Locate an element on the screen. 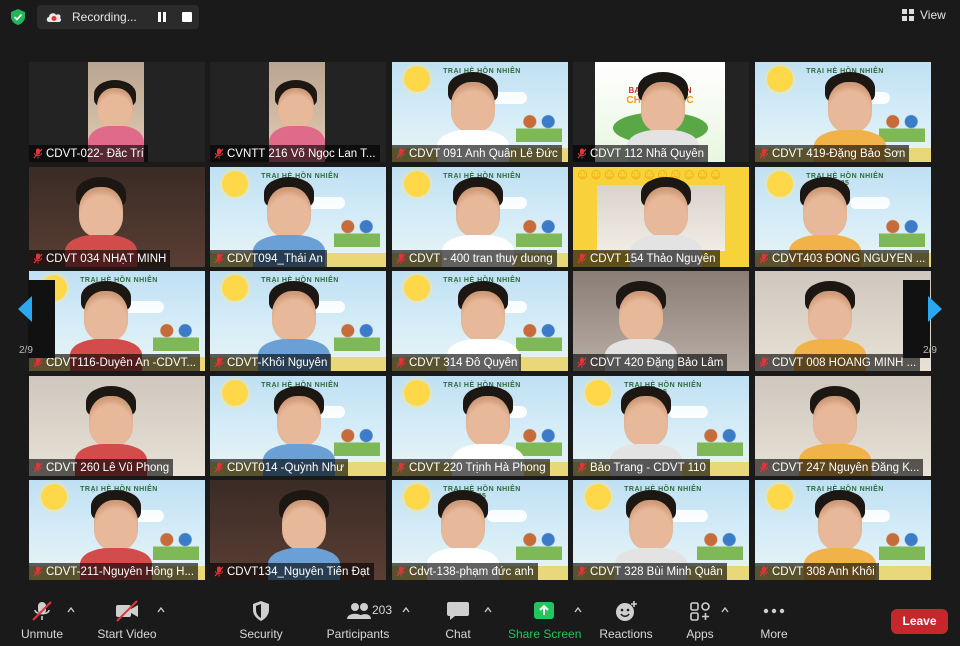 Image resolution: width=960 pixels, height=646 pixels. participant-name-bar: Bảo Trang - CDVT 110 is located at coordinates (641, 467).